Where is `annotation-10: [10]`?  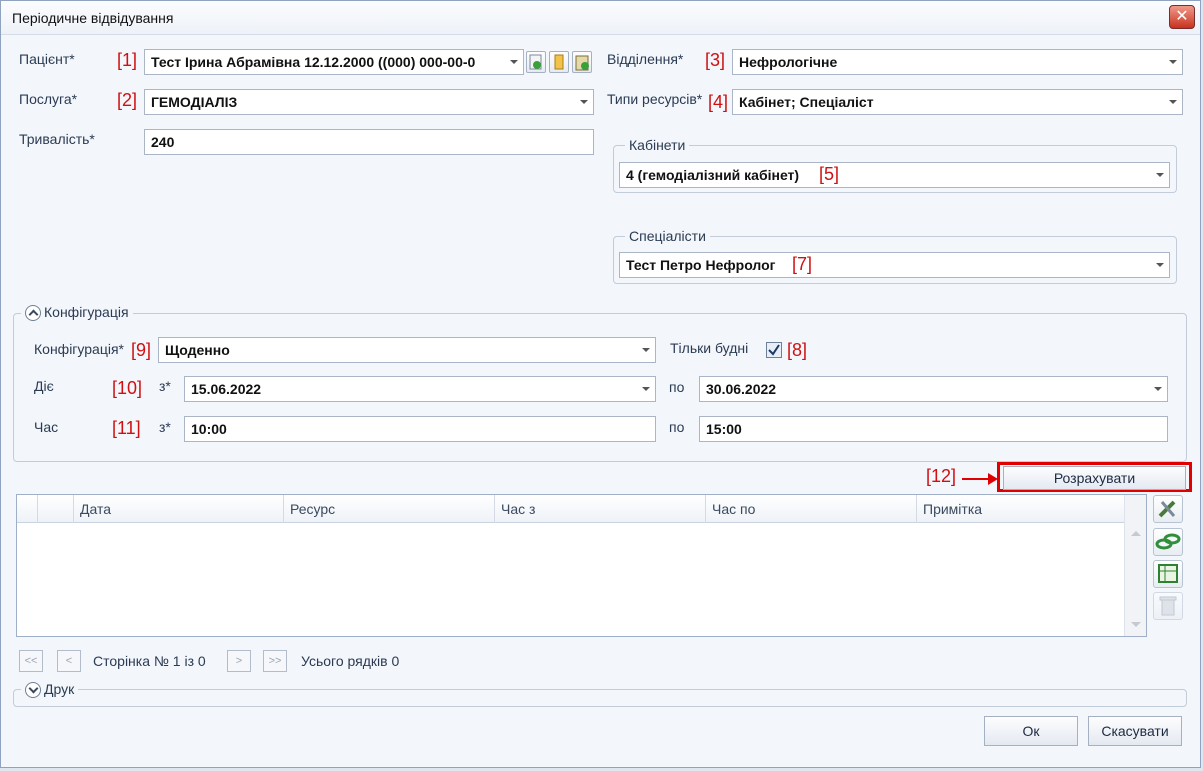 annotation-10: [10] is located at coordinates (127, 388).